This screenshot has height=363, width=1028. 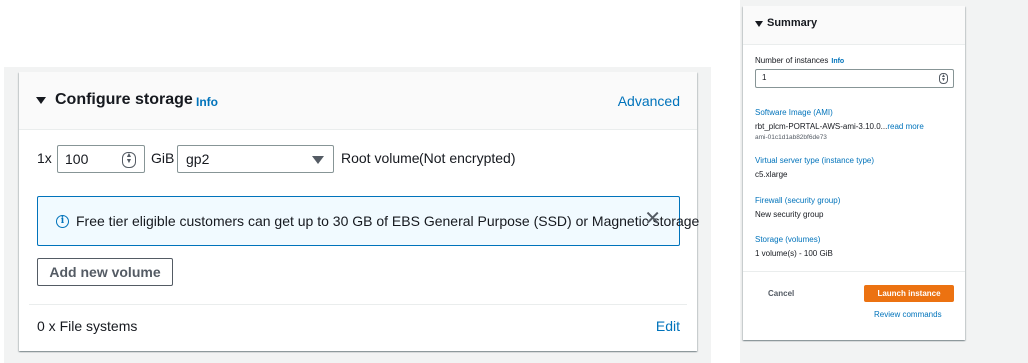 I want to click on divider, so click(x=358, y=304).